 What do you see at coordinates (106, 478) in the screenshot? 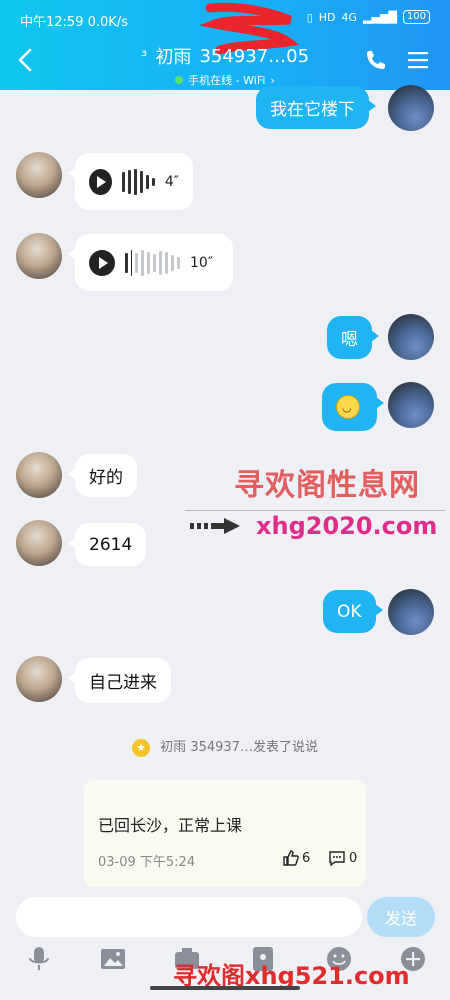
I see `message-text: 好的` at bounding box center [106, 478].